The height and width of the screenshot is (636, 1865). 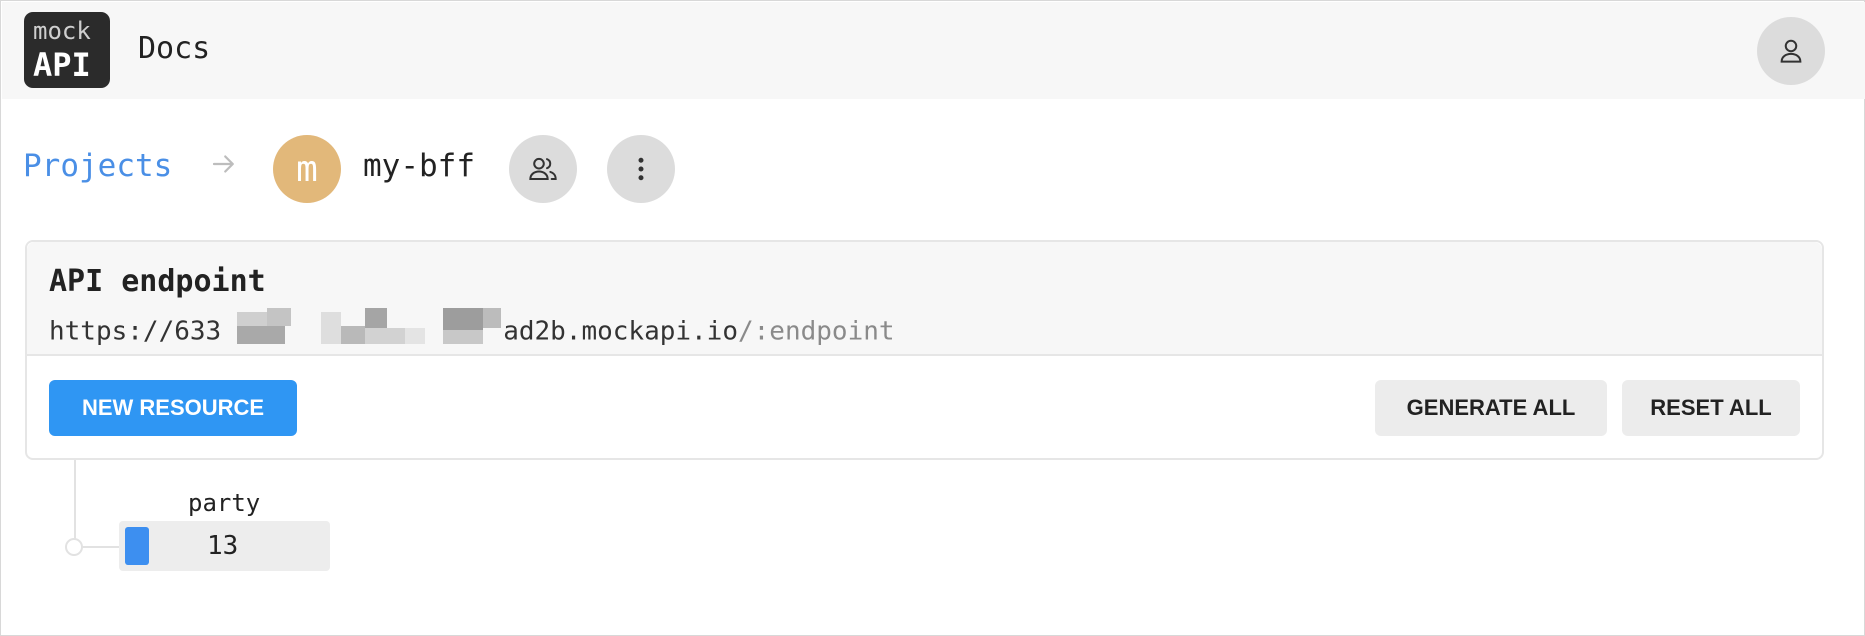 I want to click on arrow-right-icon, so click(x=223, y=164).